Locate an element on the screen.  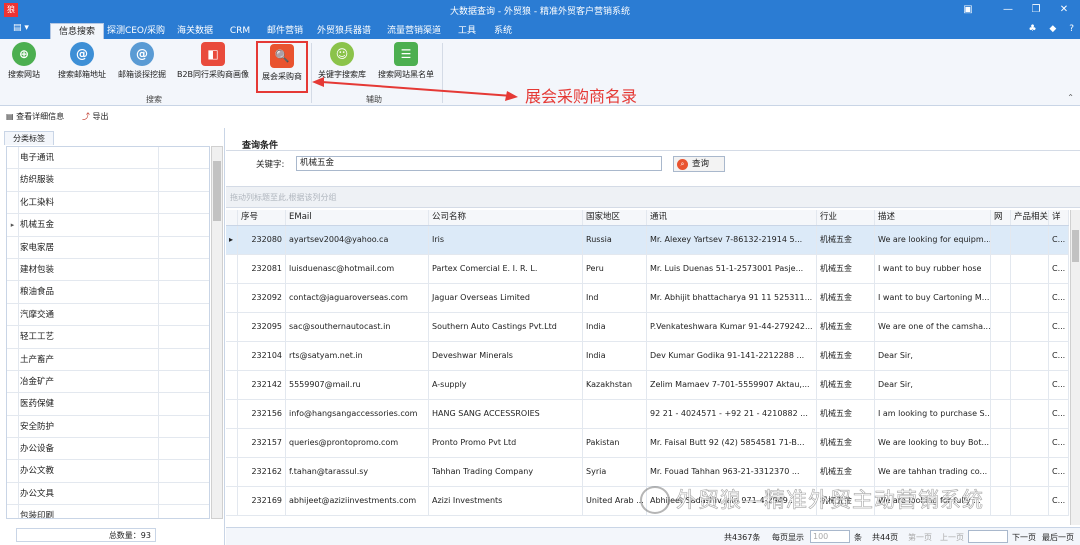
first-page-link: 第一页 is located at coordinates (920, 537).